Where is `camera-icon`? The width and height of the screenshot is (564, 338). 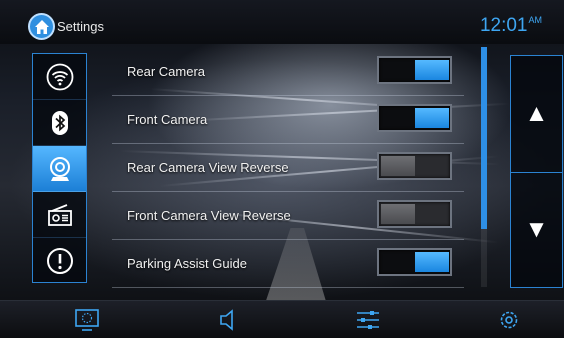
camera-icon is located at coordinates (59, 168).